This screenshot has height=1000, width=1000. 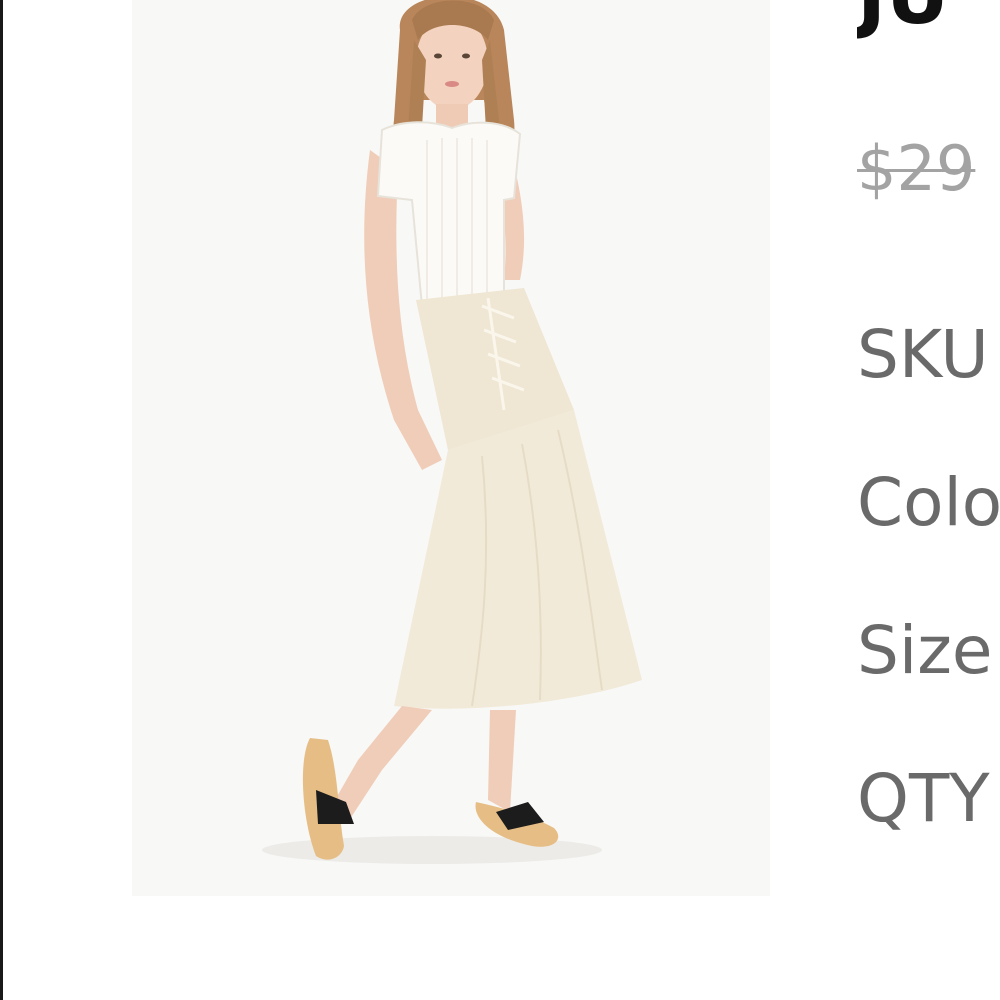 I want to click on product-title: JU, so click(x=903, y=18).